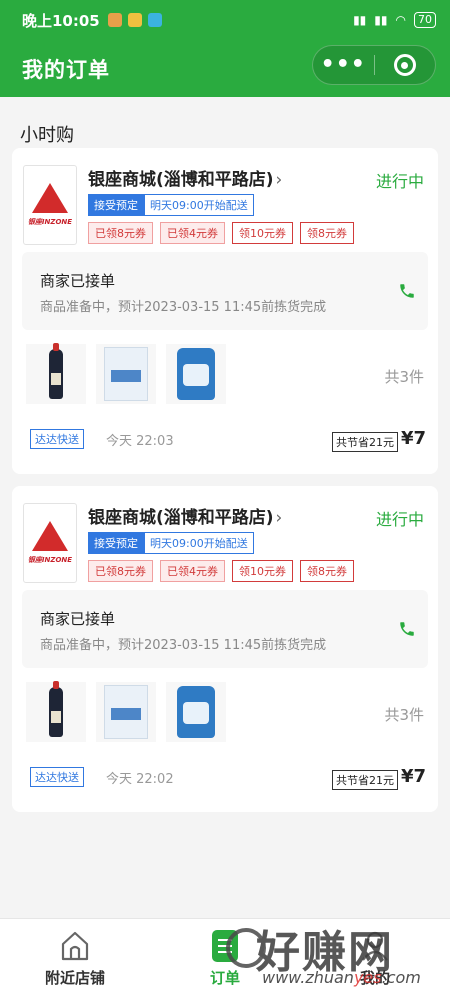 This screenshot has width=450, height=1000. Describe the element at coordinates (394, 20) in the screenshot. I see `status-right: ▮▮ ▮▮ ◠ 70` at that location.